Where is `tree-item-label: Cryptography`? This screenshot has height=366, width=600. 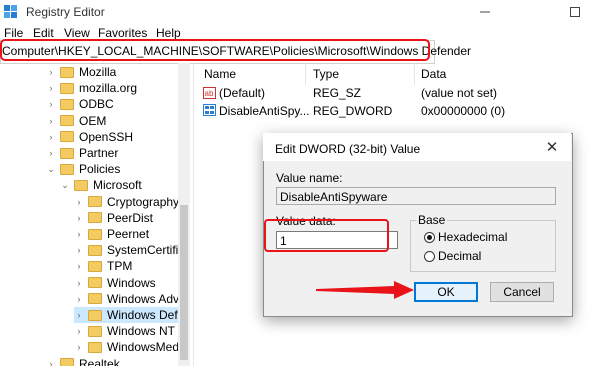
tree-item-label: Cryptography is located at coordinates (143, 201).